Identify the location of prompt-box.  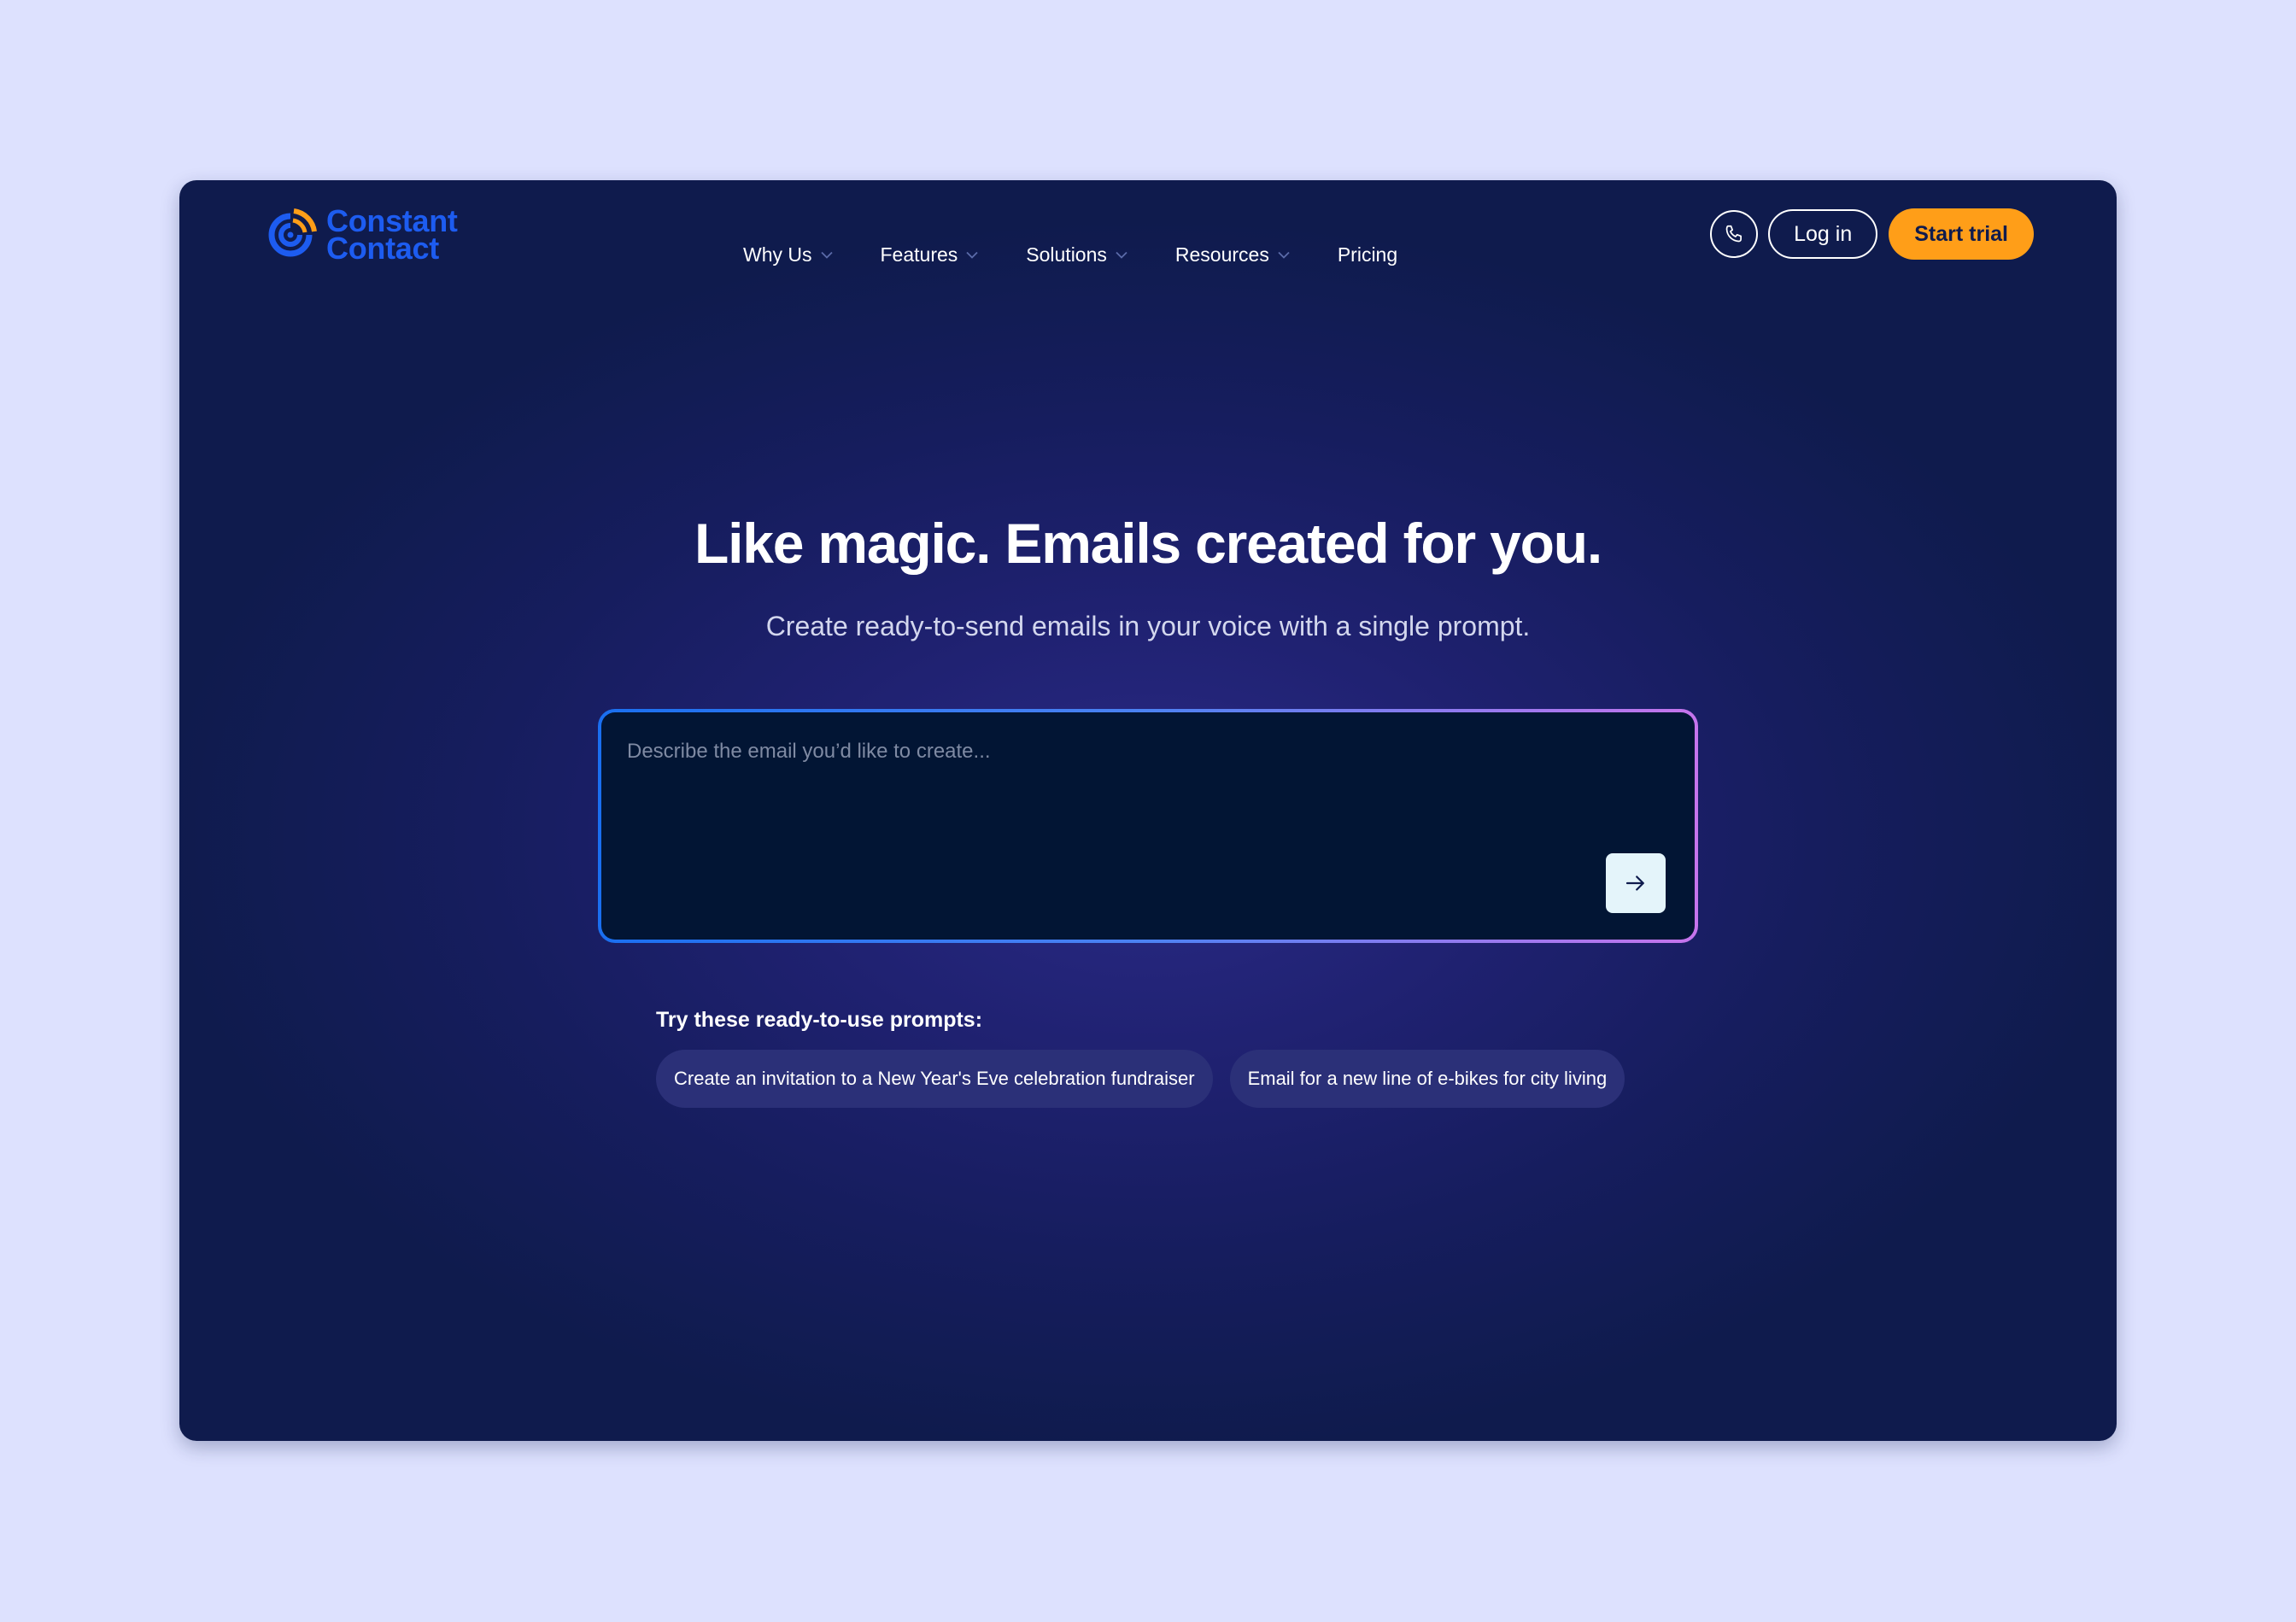
(1148, 826).